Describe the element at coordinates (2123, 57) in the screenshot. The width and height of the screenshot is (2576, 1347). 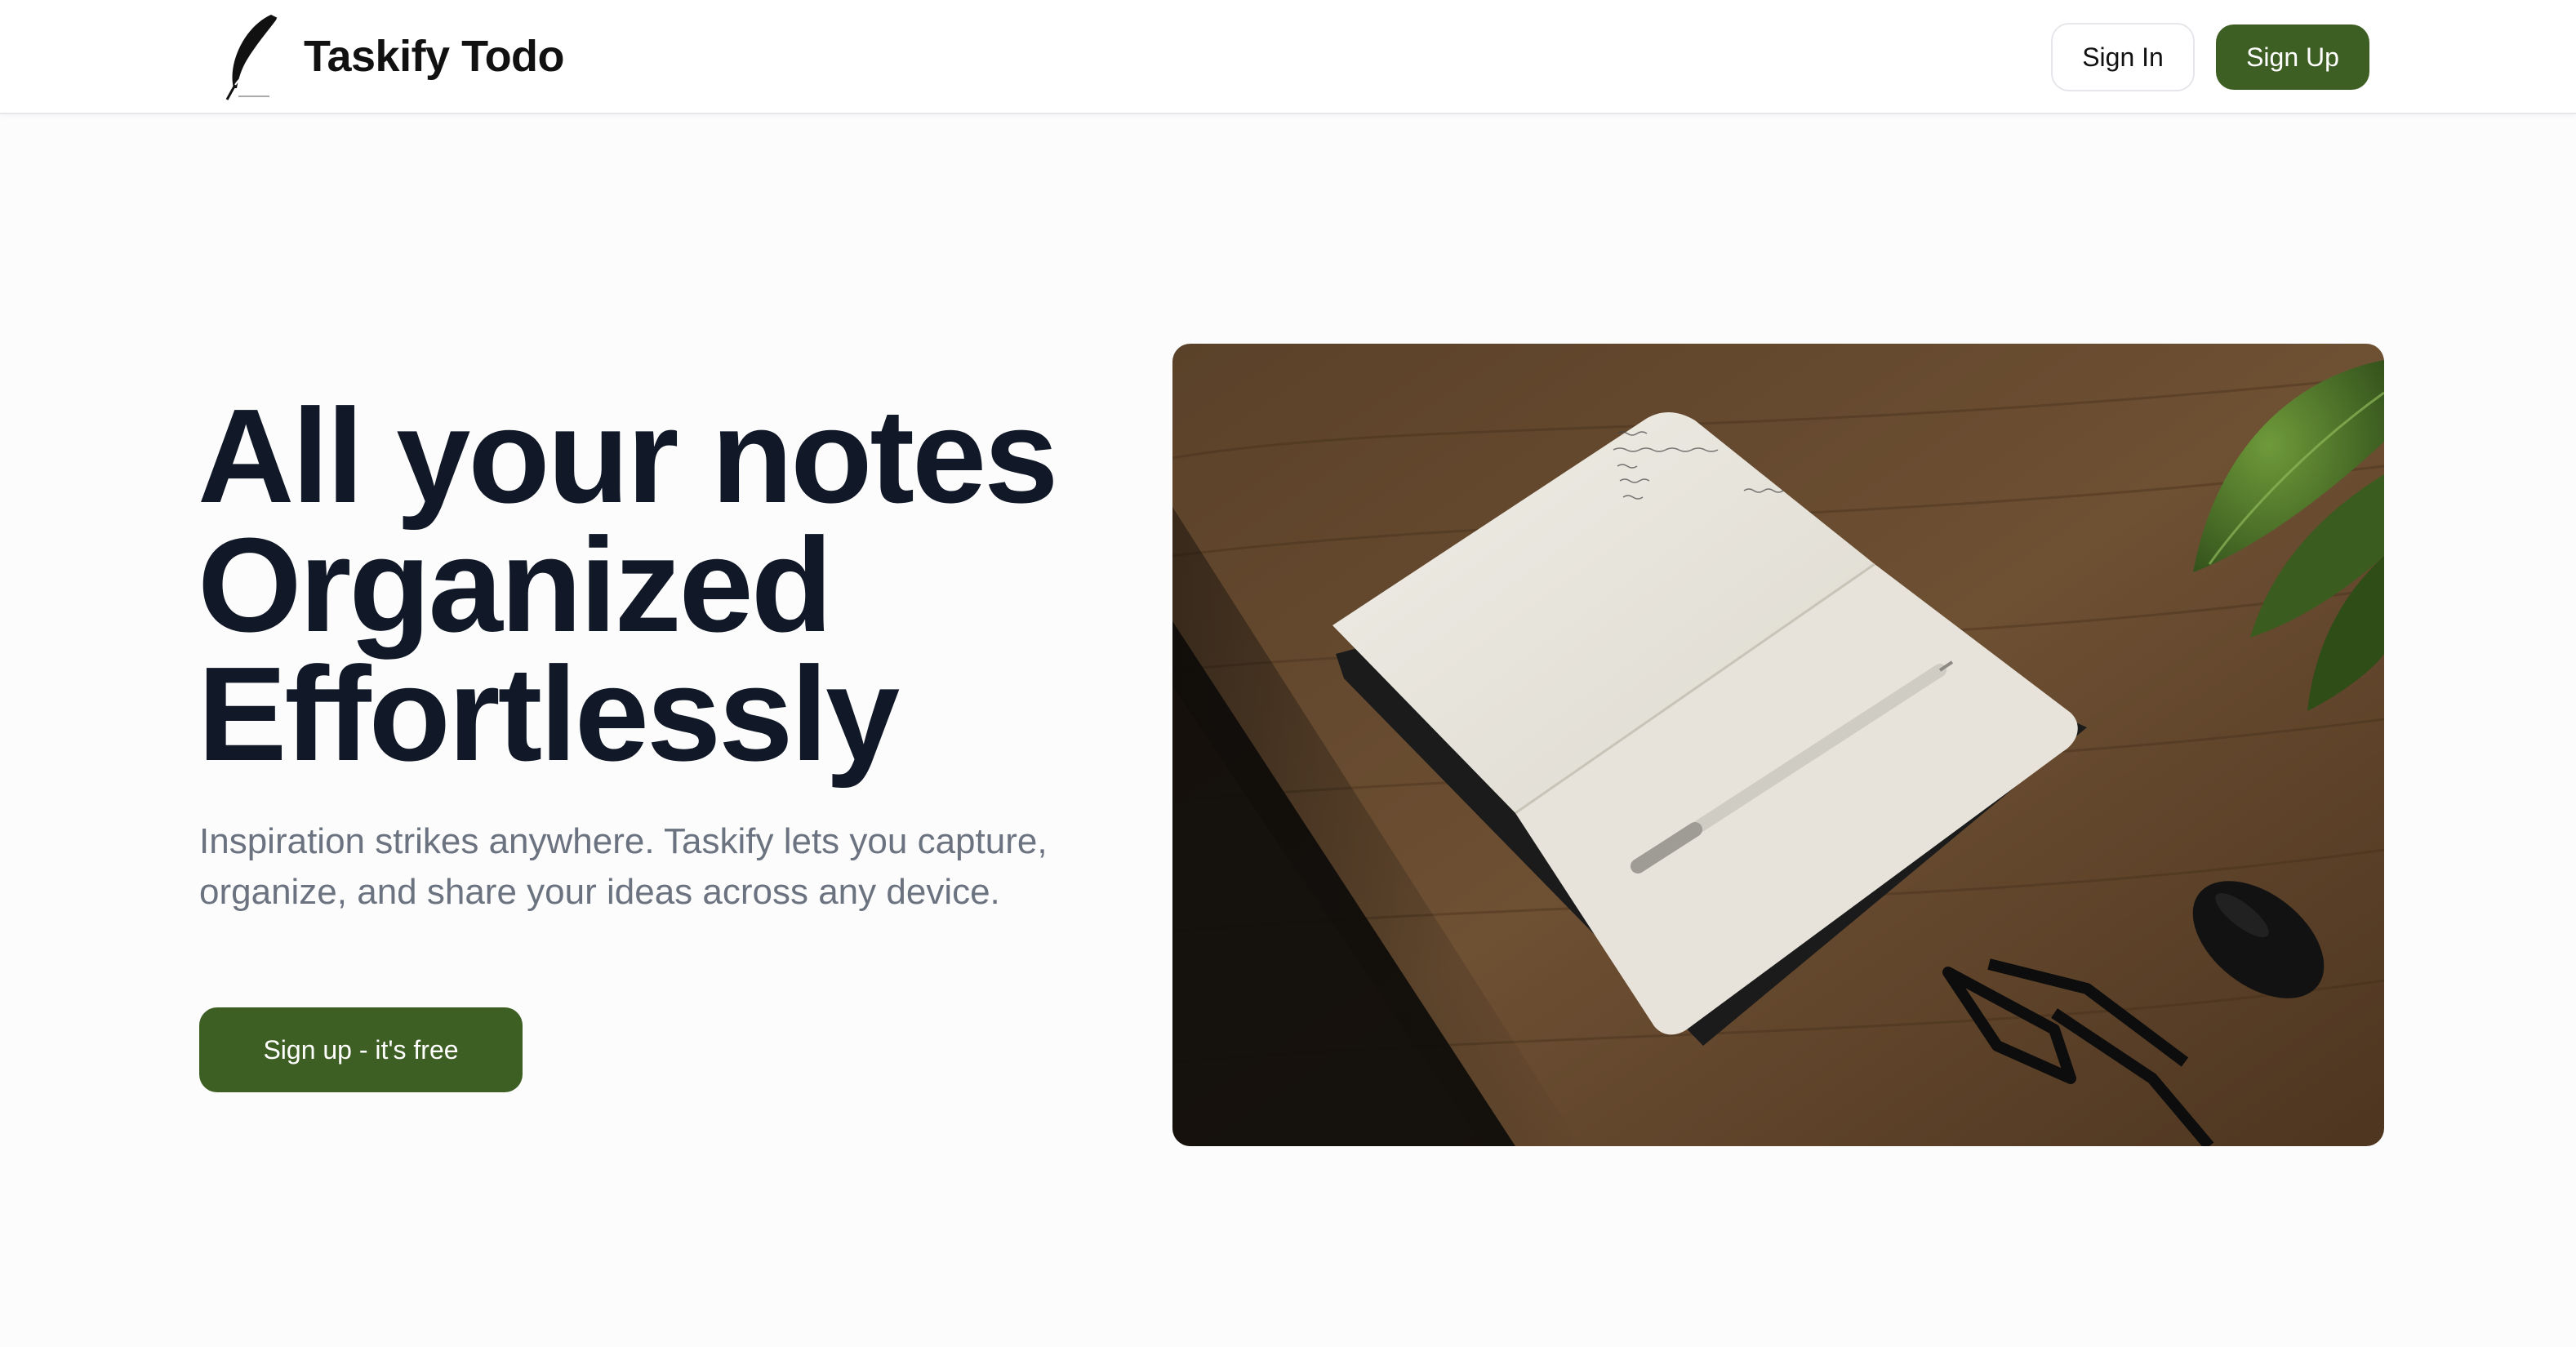
I see `sign-in-button: Sign In` at that location.